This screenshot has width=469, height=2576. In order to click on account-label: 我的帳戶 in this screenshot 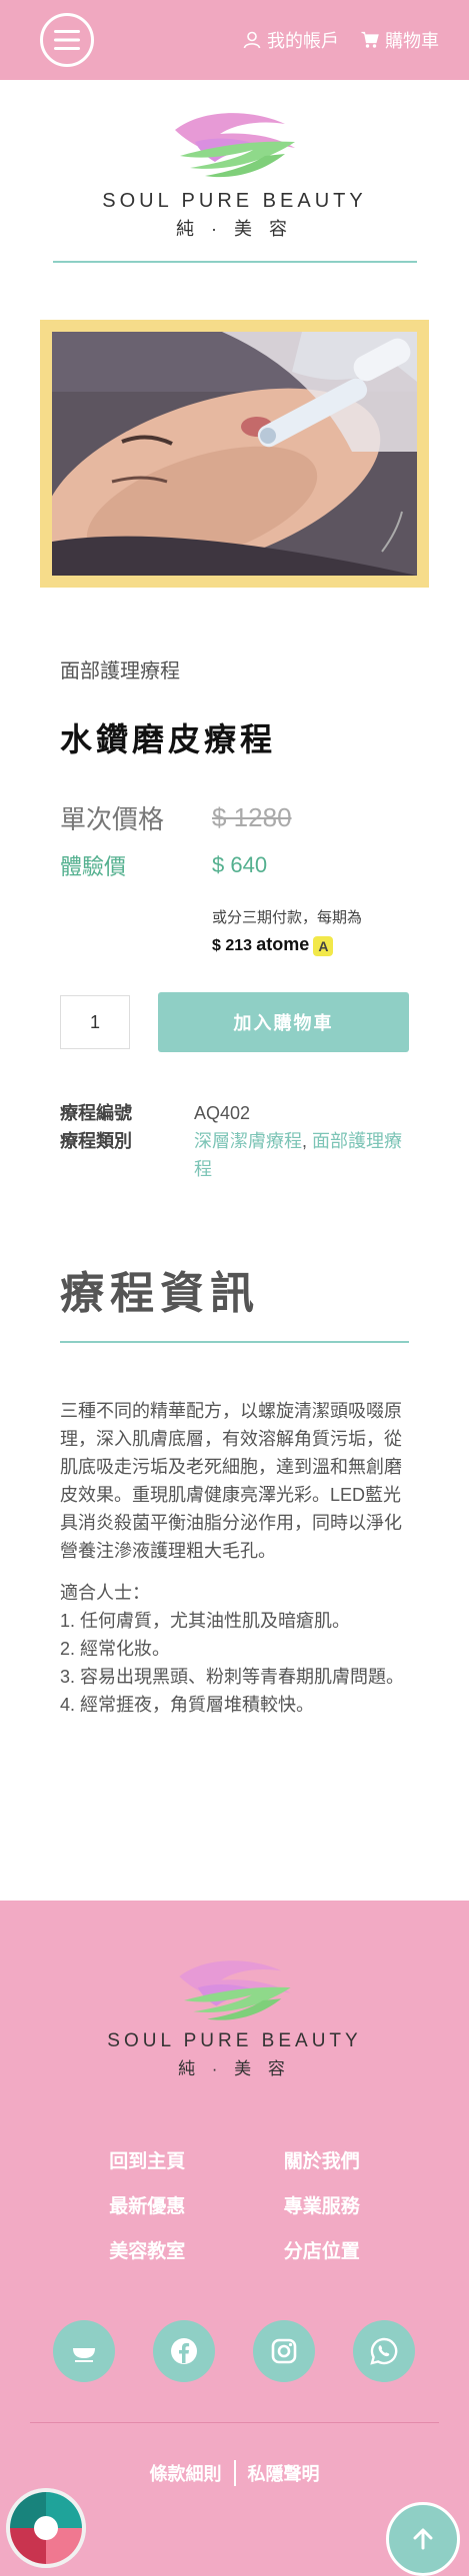, I will do `click(303, 41)`.